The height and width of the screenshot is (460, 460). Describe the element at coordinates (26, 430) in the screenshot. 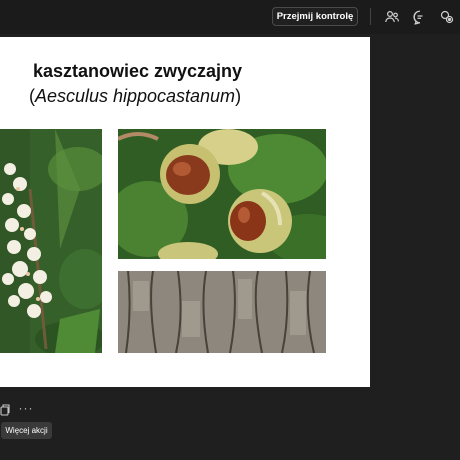

I see `more-actions-tooltip: Więcej akcji` at that location.